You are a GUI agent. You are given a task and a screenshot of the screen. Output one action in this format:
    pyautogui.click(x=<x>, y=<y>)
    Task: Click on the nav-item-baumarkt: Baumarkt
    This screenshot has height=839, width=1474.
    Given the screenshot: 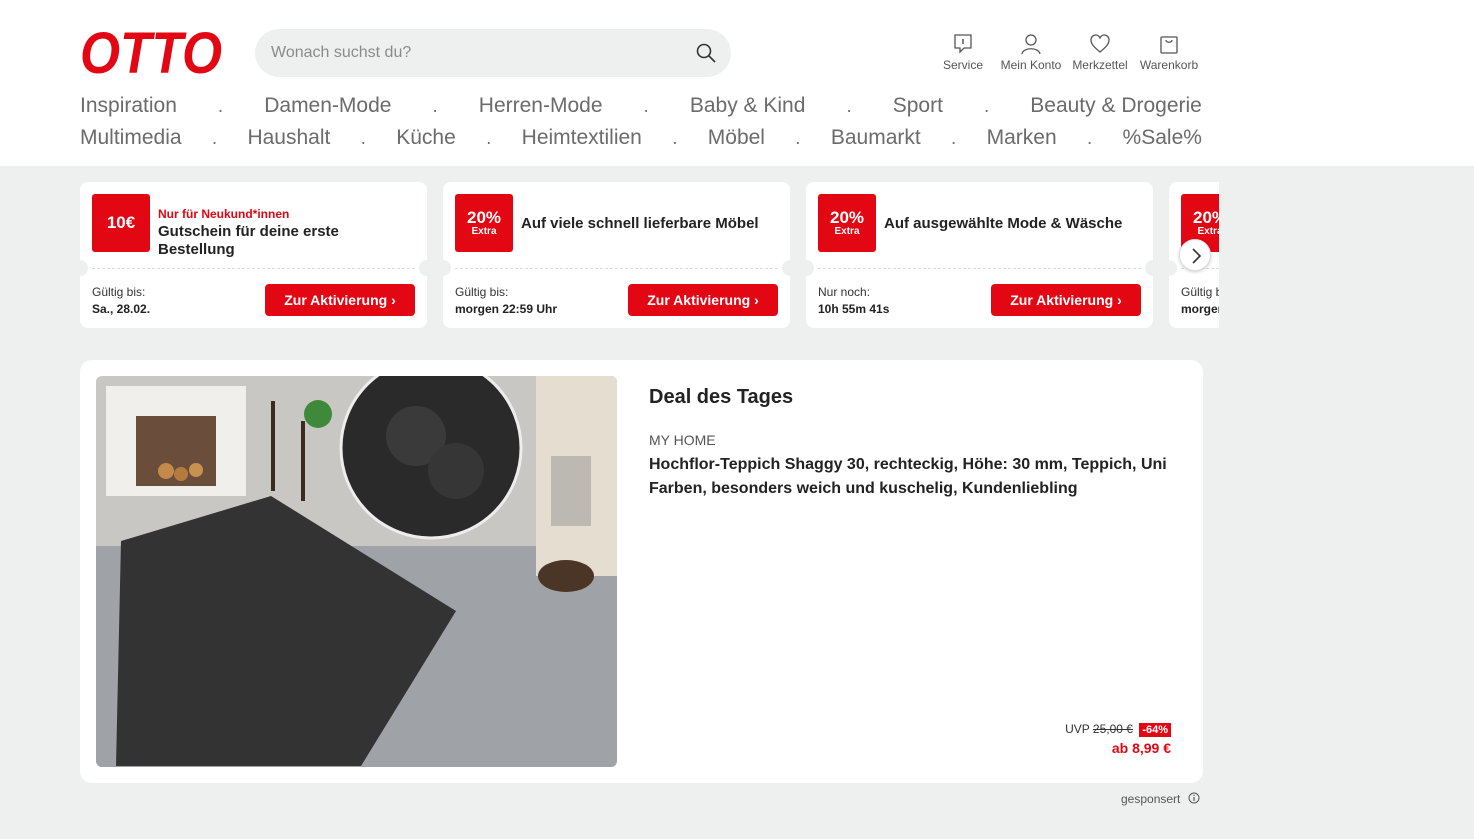 What is the action you would take?
    pyautogui.click(x=876, y=138)
    